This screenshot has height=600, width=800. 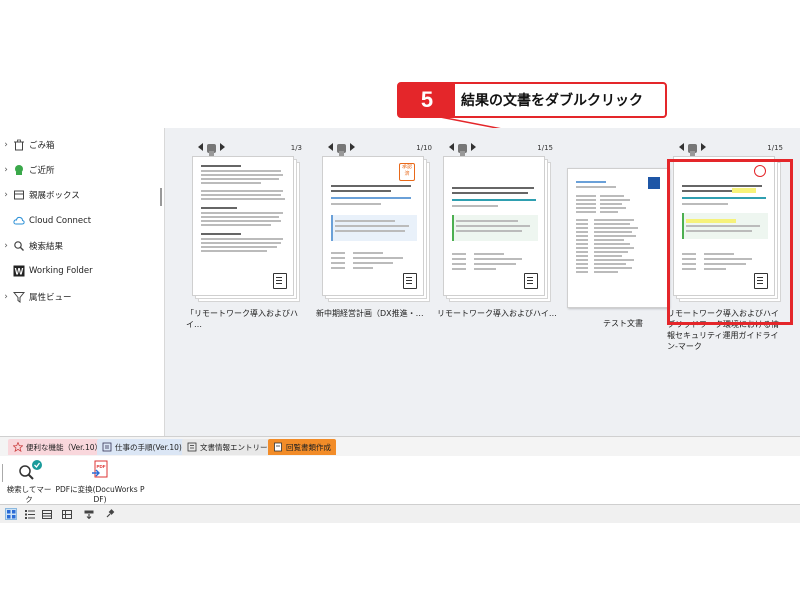 I want to click on button-label-line1: PDFに変換(DocuWorks P, so click(x=100, y=489).